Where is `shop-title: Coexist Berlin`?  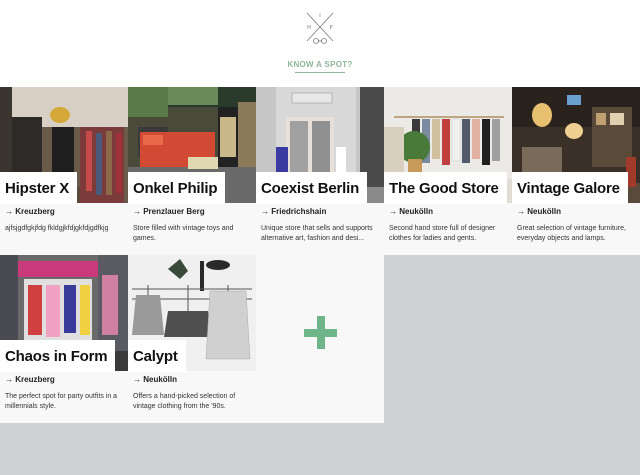 shop-title: Coexist Berlin is located at coordinates (310, 188).